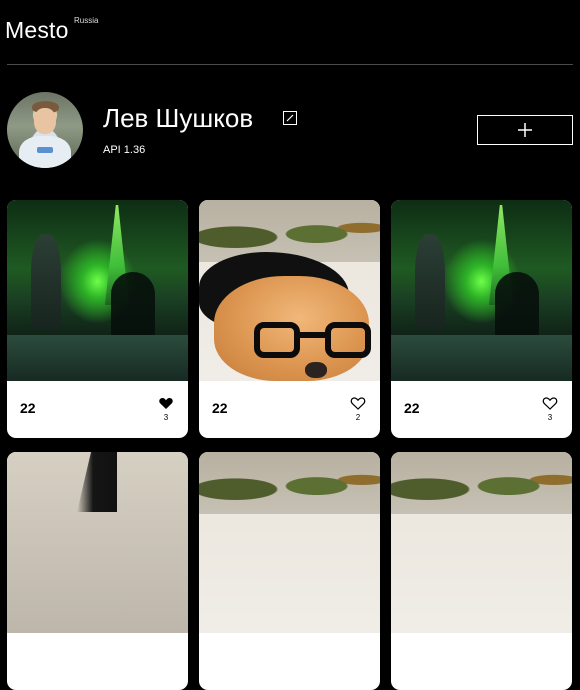  Describe the element at coordinates (45, 121) in the screenshot. I see `avatar-face` at that location.